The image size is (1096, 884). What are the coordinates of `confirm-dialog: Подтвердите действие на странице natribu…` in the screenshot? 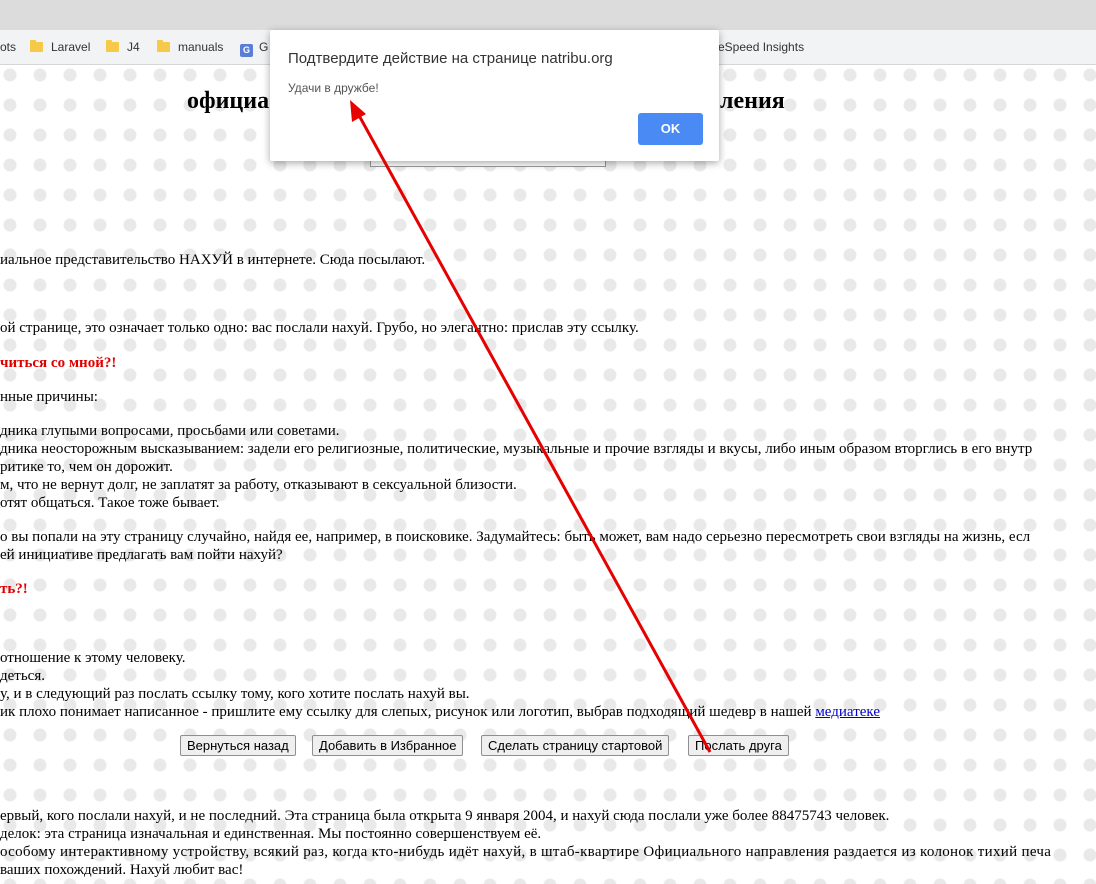 It's located at (494, 95).